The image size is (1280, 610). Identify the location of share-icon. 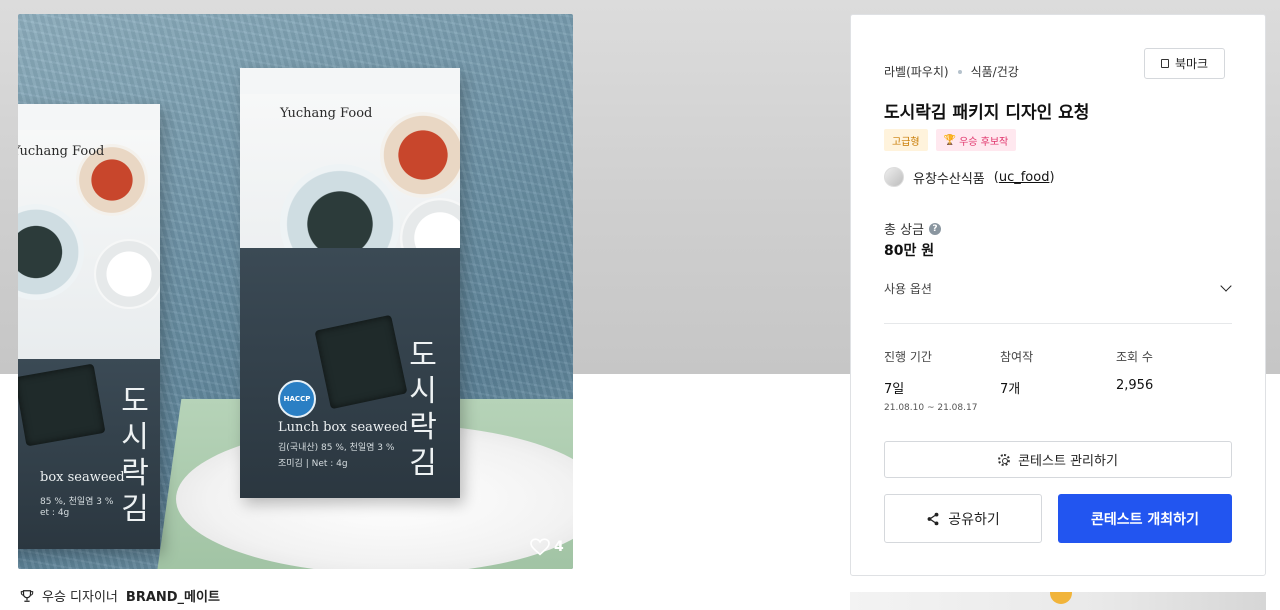
(933, 518).